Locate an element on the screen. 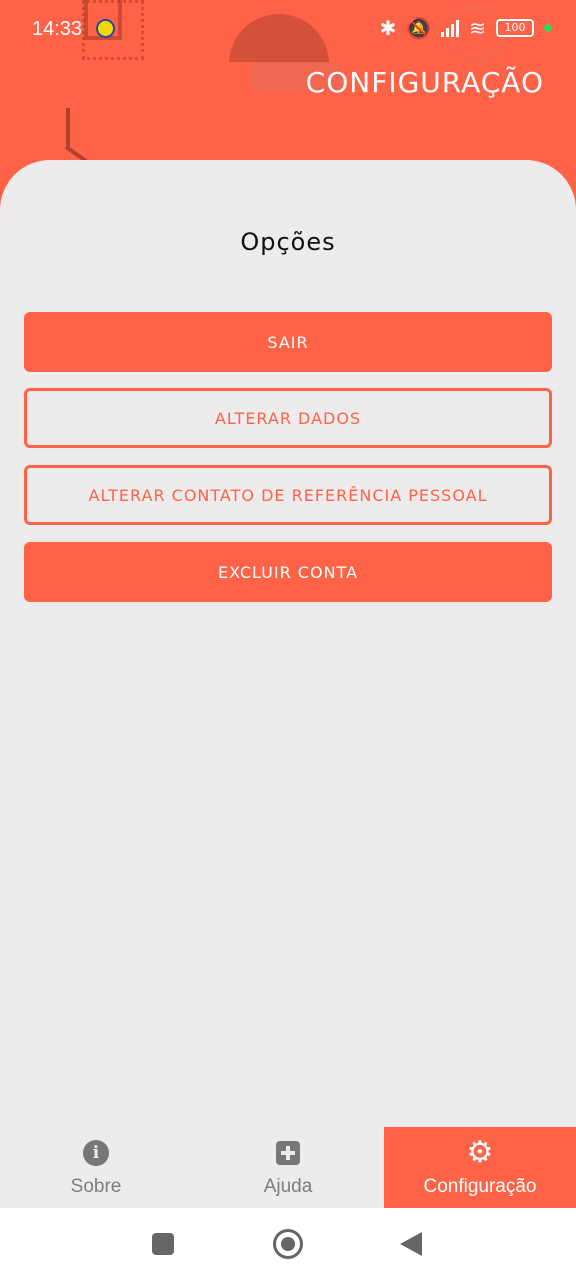  nav-label: Sobre is located at coordinates (96, 1186).